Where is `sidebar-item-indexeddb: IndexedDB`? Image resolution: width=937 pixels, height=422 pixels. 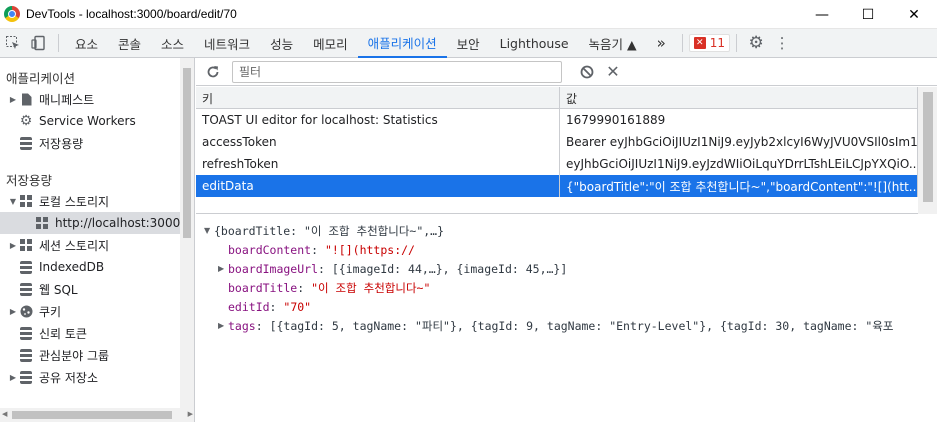
sidebar-item-indexeddb: IndexedDB is located at coordinates (97, 267).